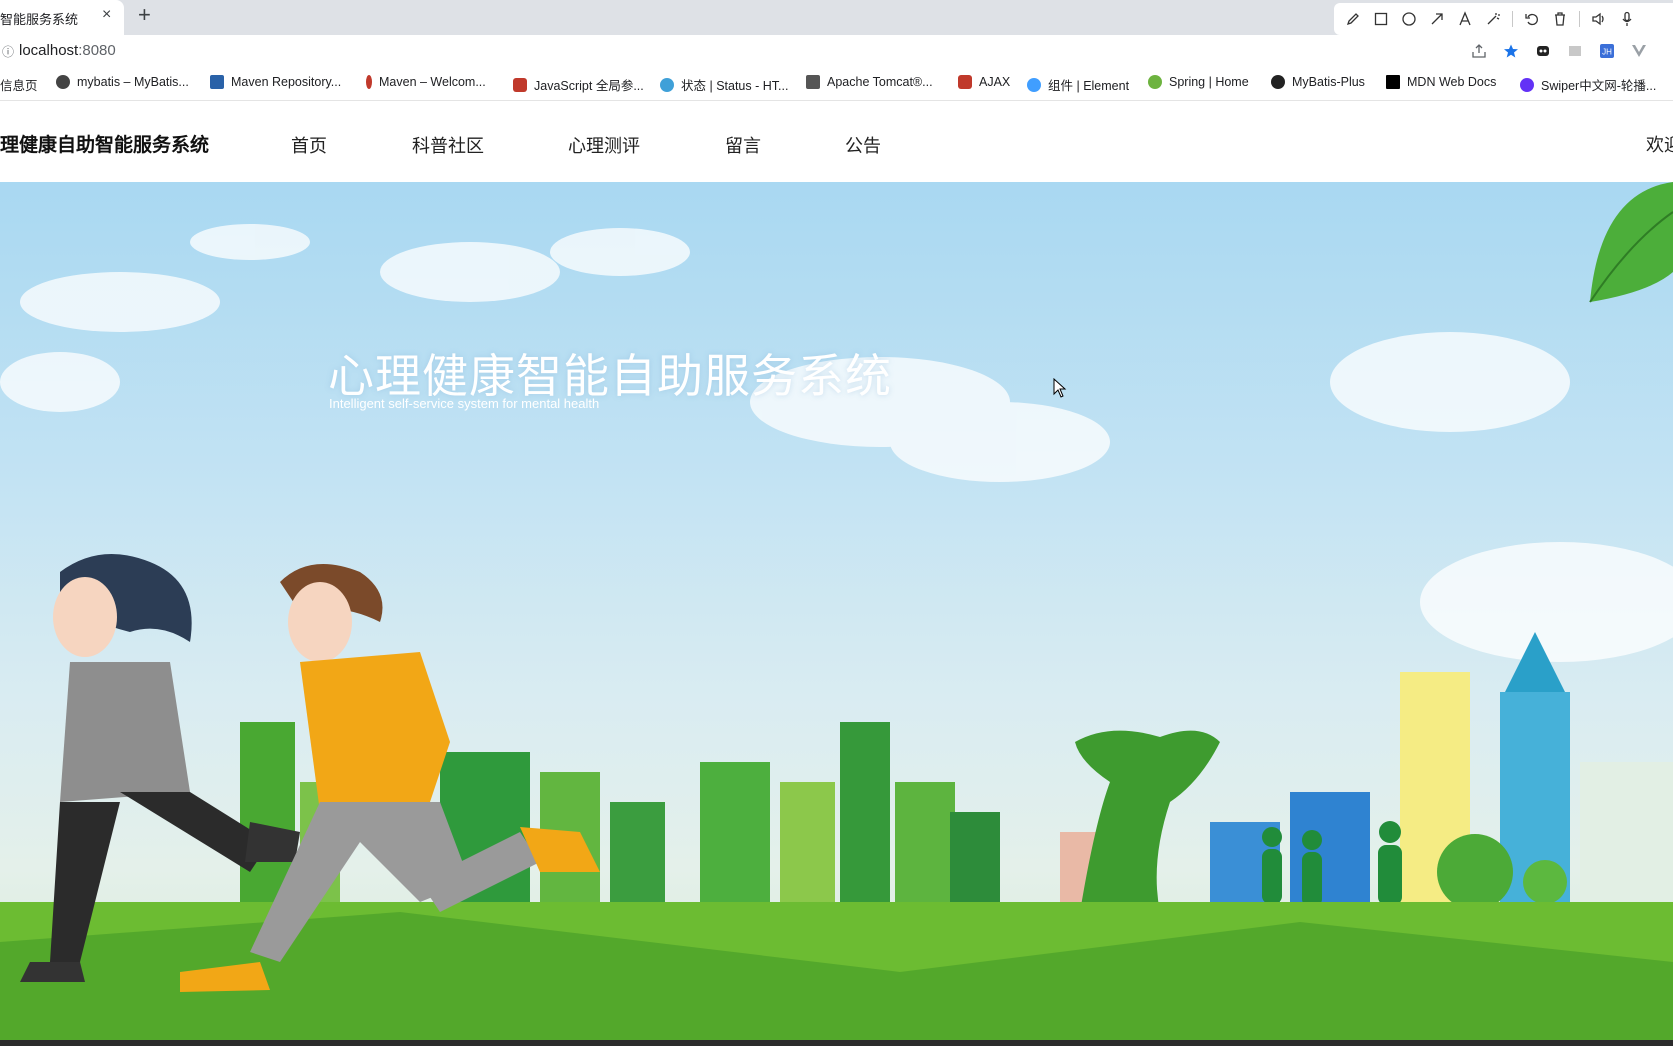  Describe the element at coordinates (106, 15) in the screenshot. I see `tab-close-icon: ×` at that location.